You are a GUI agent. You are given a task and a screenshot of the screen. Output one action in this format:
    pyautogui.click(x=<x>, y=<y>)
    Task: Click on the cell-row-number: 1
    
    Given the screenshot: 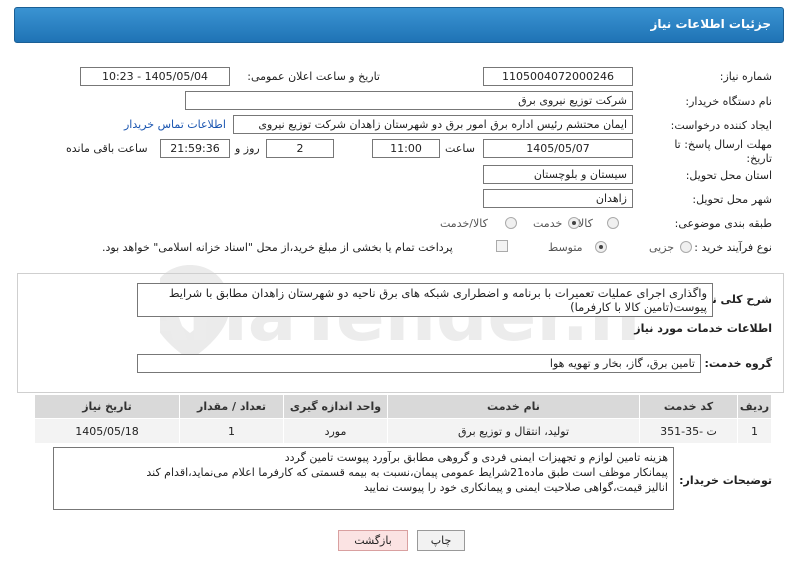 What is the action you would take?
    pyautogui.click(x=754, y=431)
    